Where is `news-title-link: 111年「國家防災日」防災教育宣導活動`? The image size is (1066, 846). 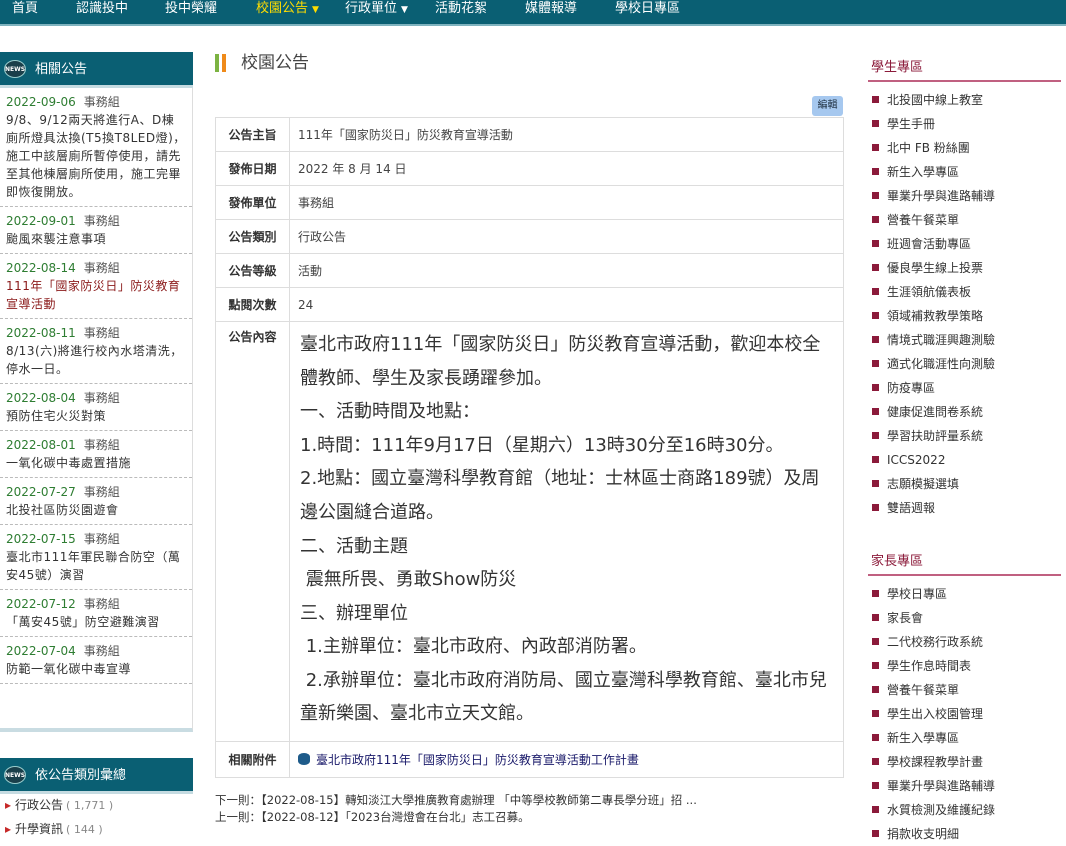
news-title-link: 111年「國家防災日」防災教育宣導活動 is located at coordinates (96, 295).